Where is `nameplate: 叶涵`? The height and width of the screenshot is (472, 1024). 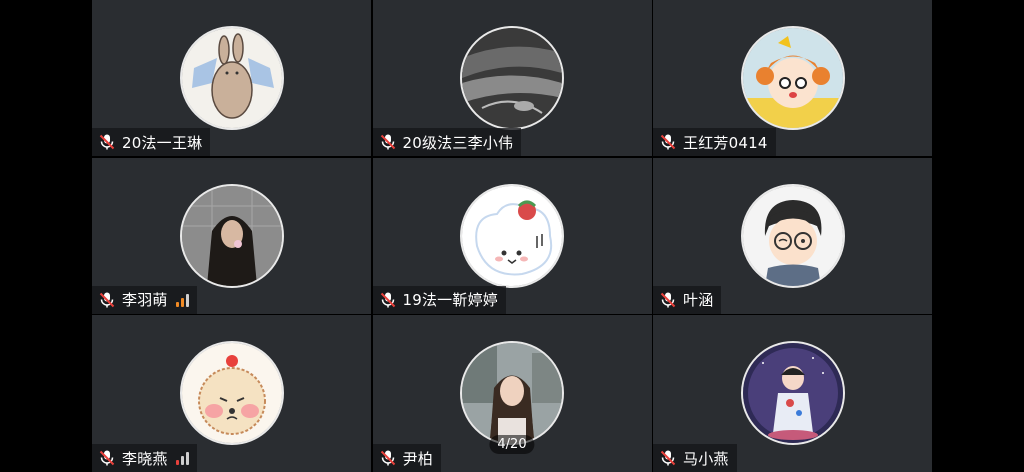 nameplate: 叶涵 is located at coordinates (687, 299).